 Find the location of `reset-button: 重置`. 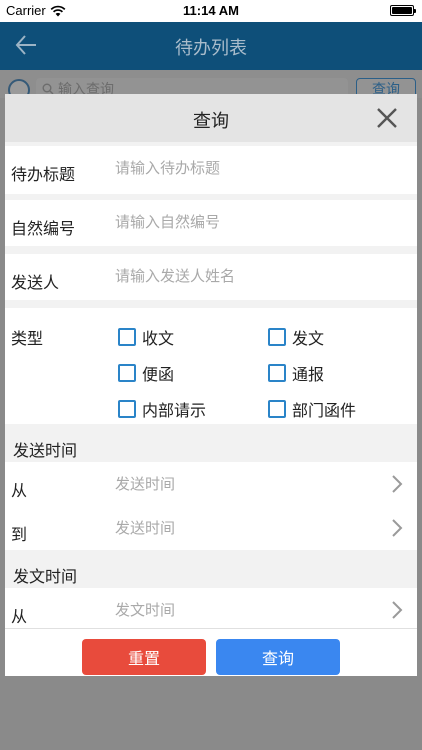

reset-button: 重置 is located at coordinates (144, 657).